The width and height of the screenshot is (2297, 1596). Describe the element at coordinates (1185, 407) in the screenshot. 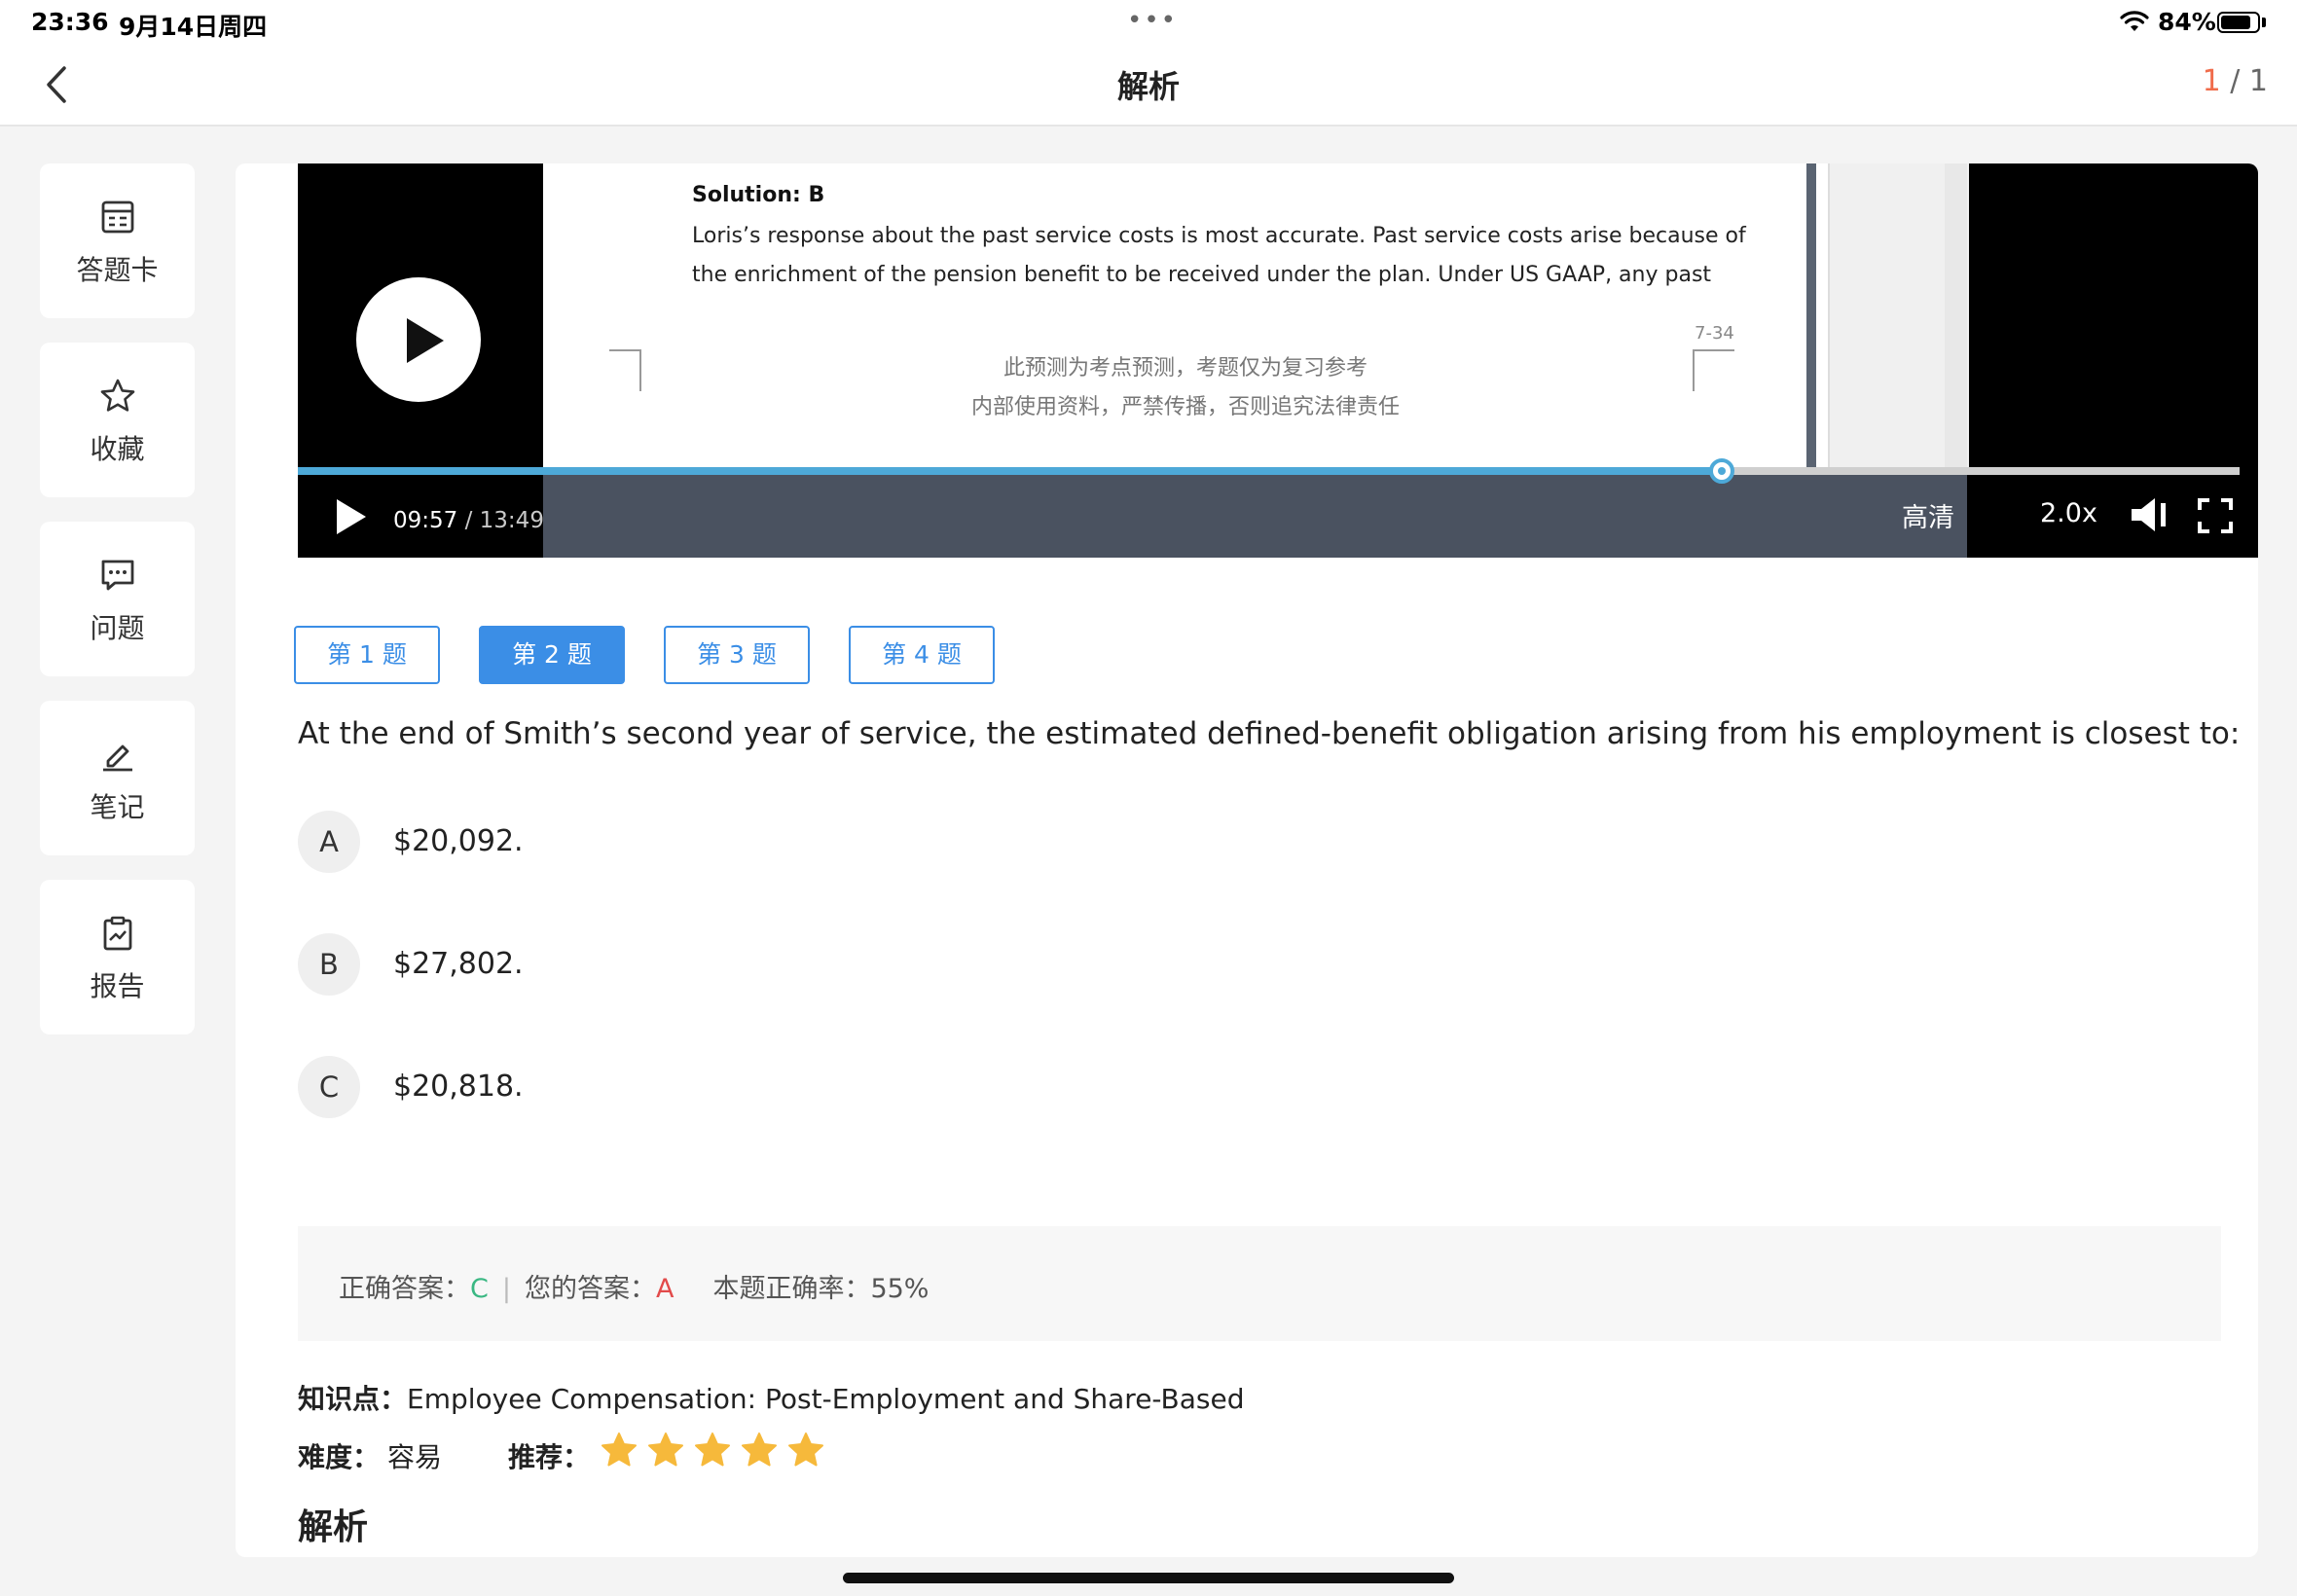

I see `slide-watermark: 内部使用资料，严禁传播，否则追究法律责任` at that location.